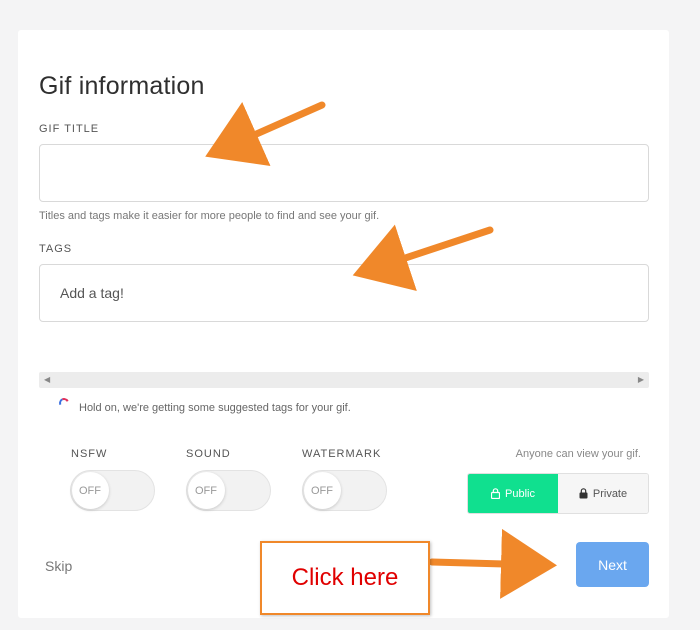  What do you see at coordinates (583, 493) in the screenshot?
I see `lock-icon` at bounding box center [583, 493].